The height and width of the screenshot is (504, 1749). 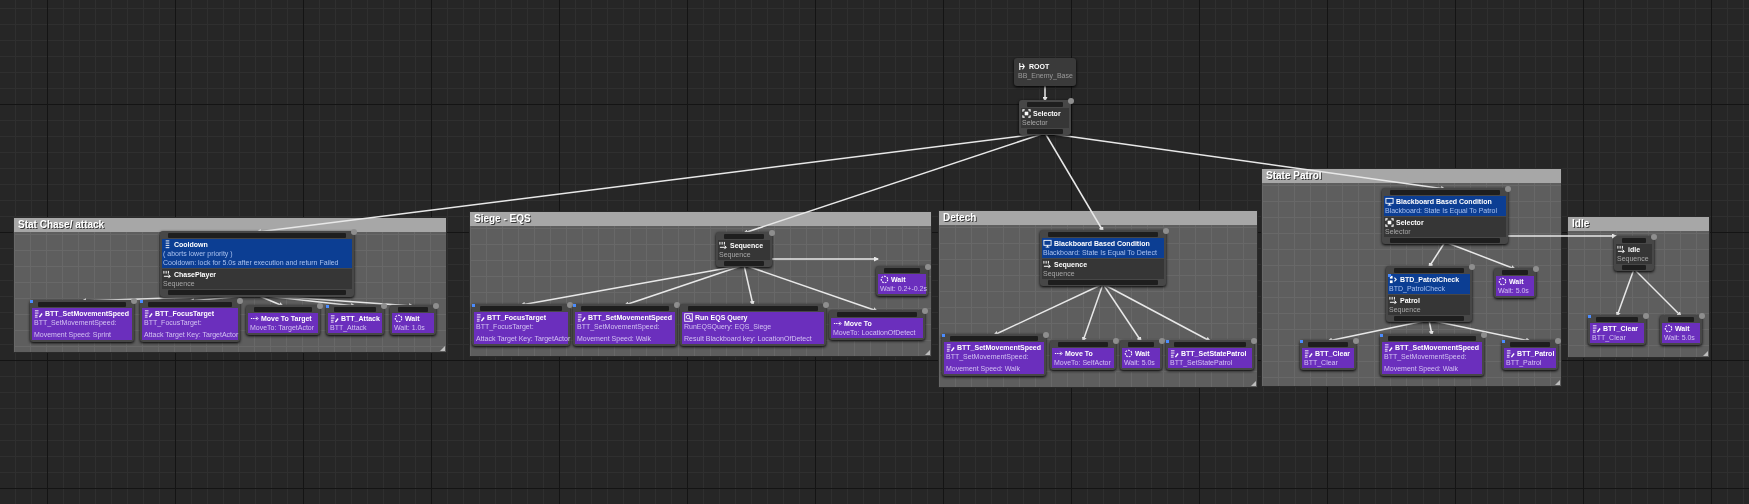 What do you see at coordinates (1022, 66) in the screenshot?
I see `branch-icon` at bounding box center [1022, 66].